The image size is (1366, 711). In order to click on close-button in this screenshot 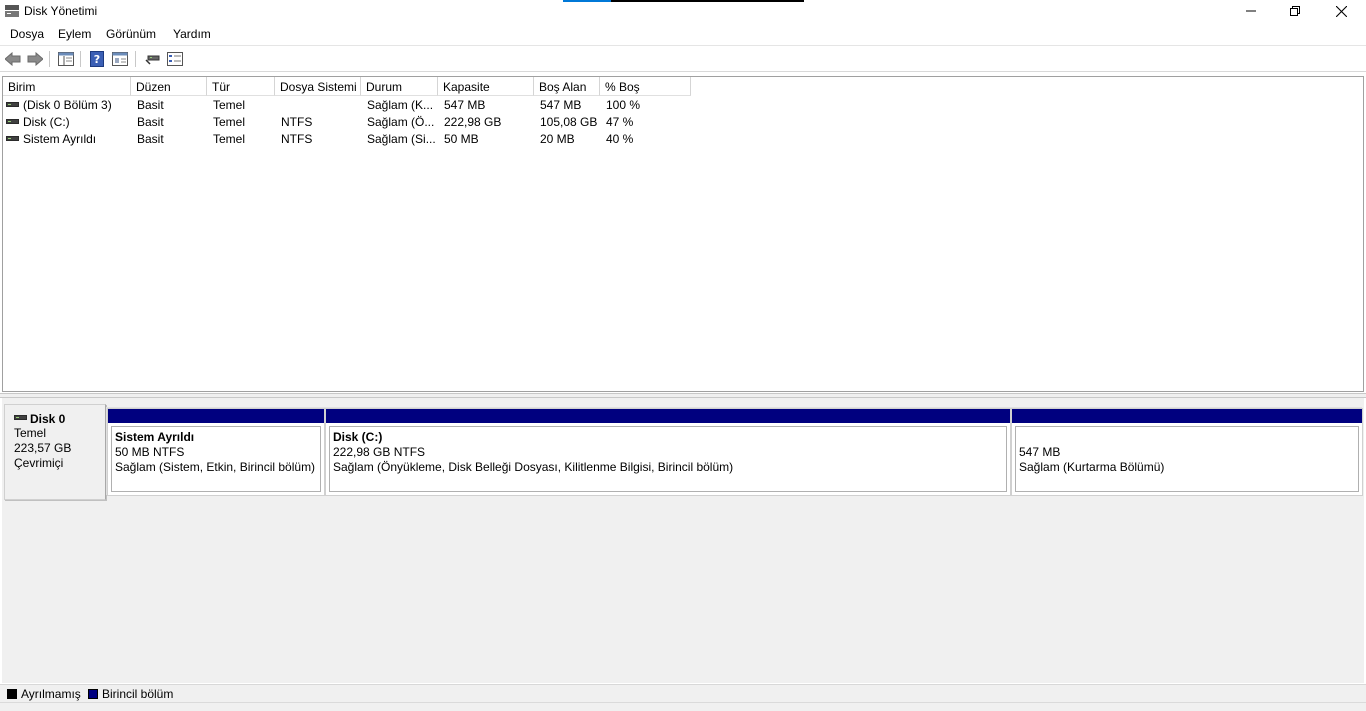, I will do `click(1341, 11)`.